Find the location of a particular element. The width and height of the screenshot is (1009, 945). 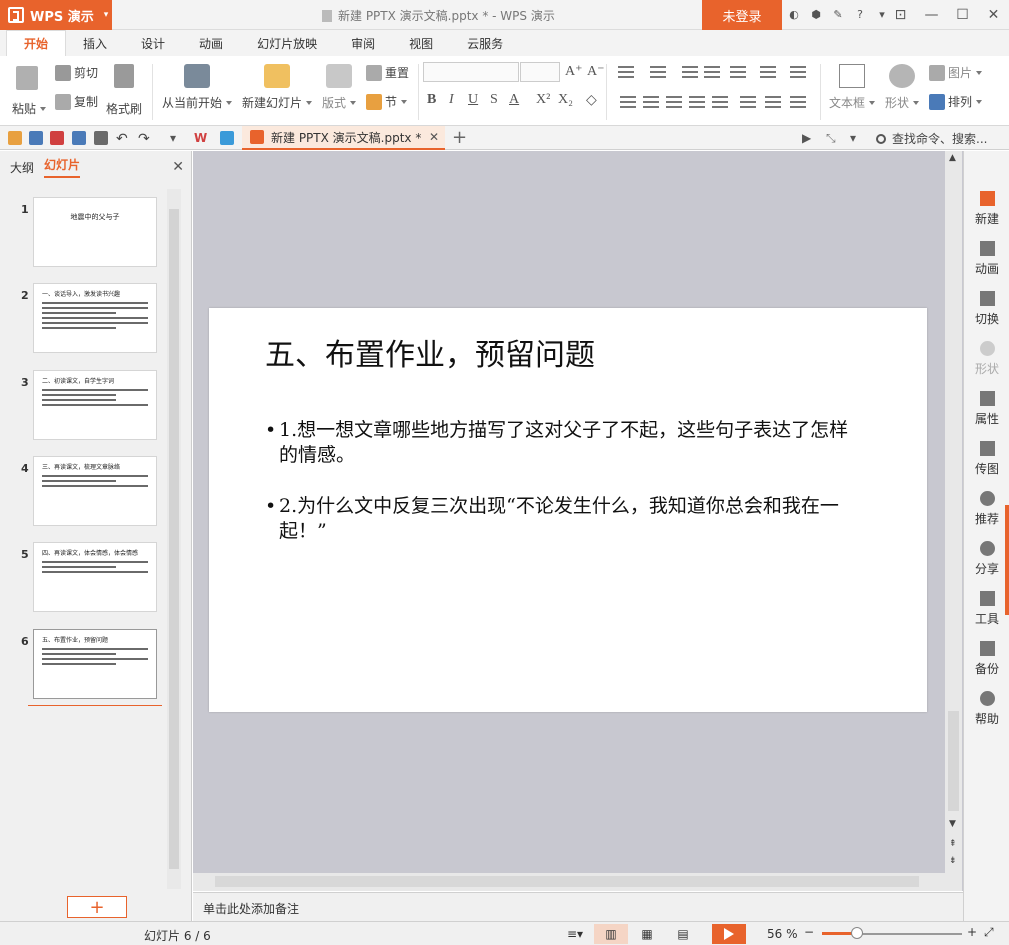

reset-button: 重置 is located at coordinates (387, 72).